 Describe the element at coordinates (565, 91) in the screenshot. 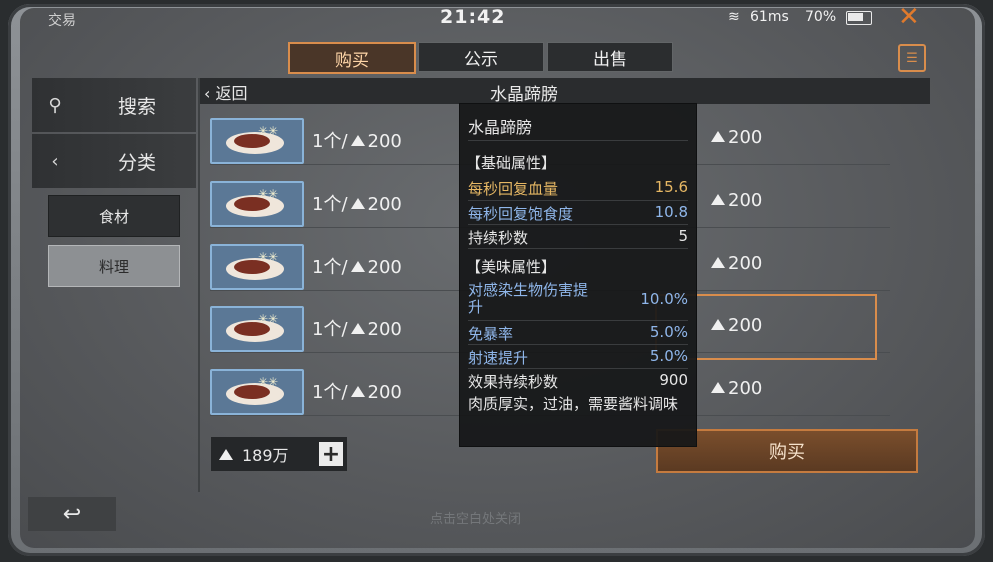

I see `item-header-bar` at that location.